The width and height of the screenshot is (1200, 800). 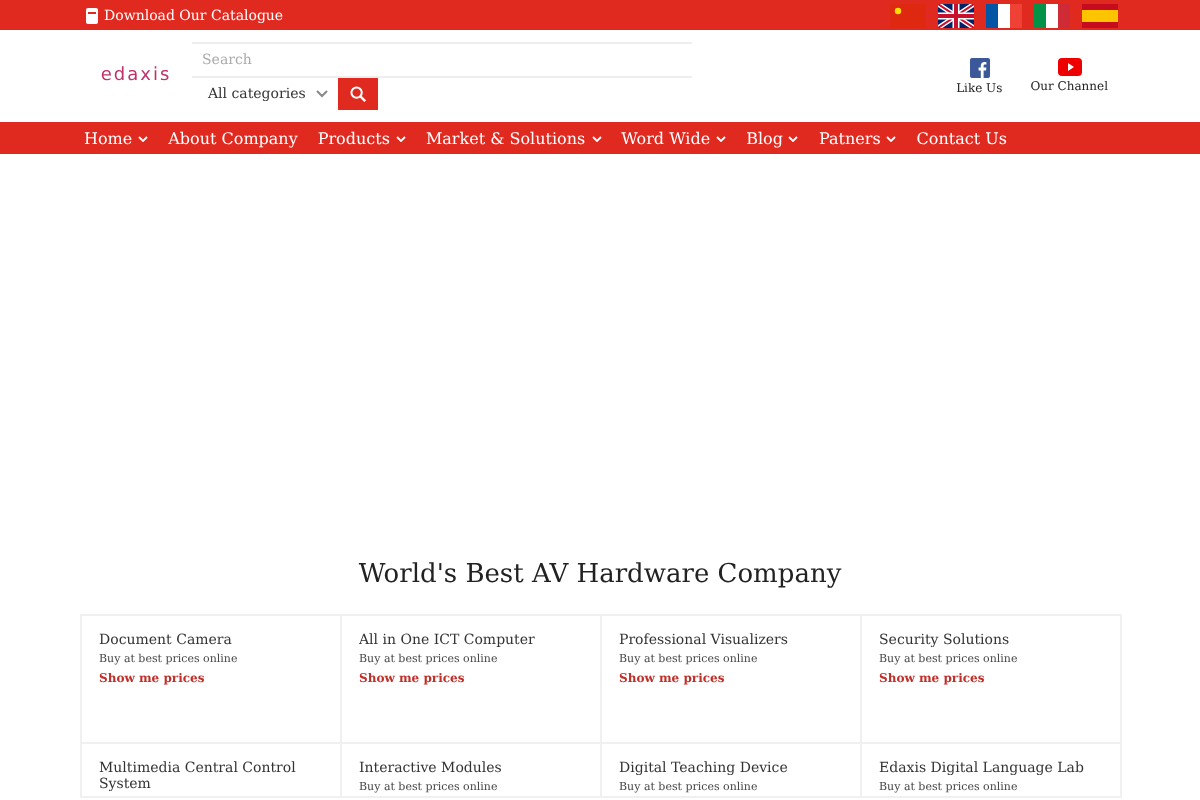 What do you see at coordinates (908, 15) in the screenshot?
I see `china-flag-icon` at bounding box center [908, 15].